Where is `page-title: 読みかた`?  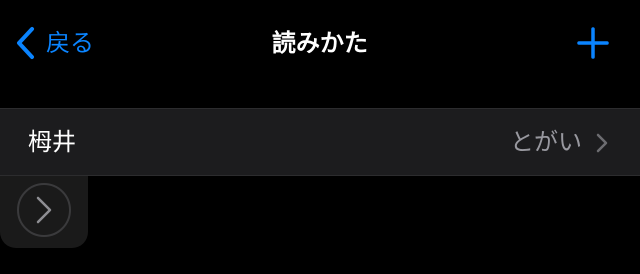 page-title: 読みかた is located at coordinates (320, 43).